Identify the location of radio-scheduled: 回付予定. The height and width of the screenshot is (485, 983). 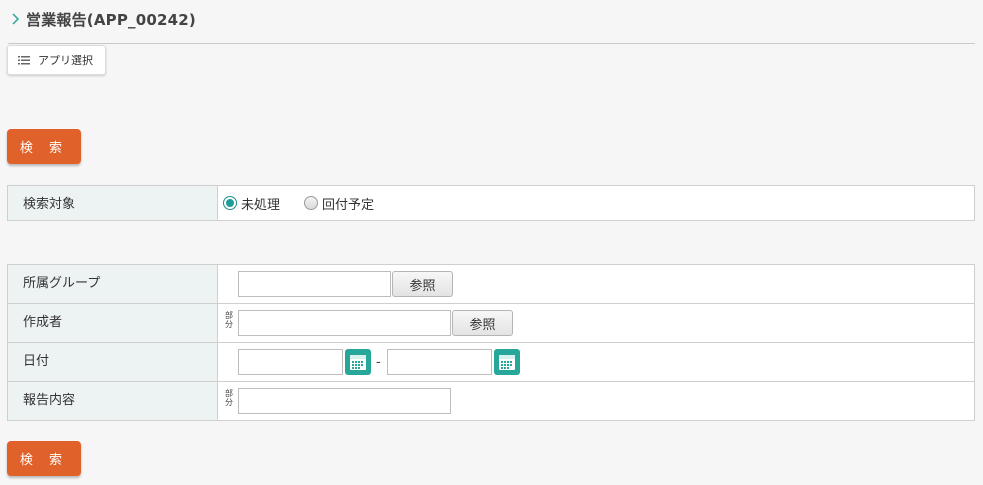
(339, 203).